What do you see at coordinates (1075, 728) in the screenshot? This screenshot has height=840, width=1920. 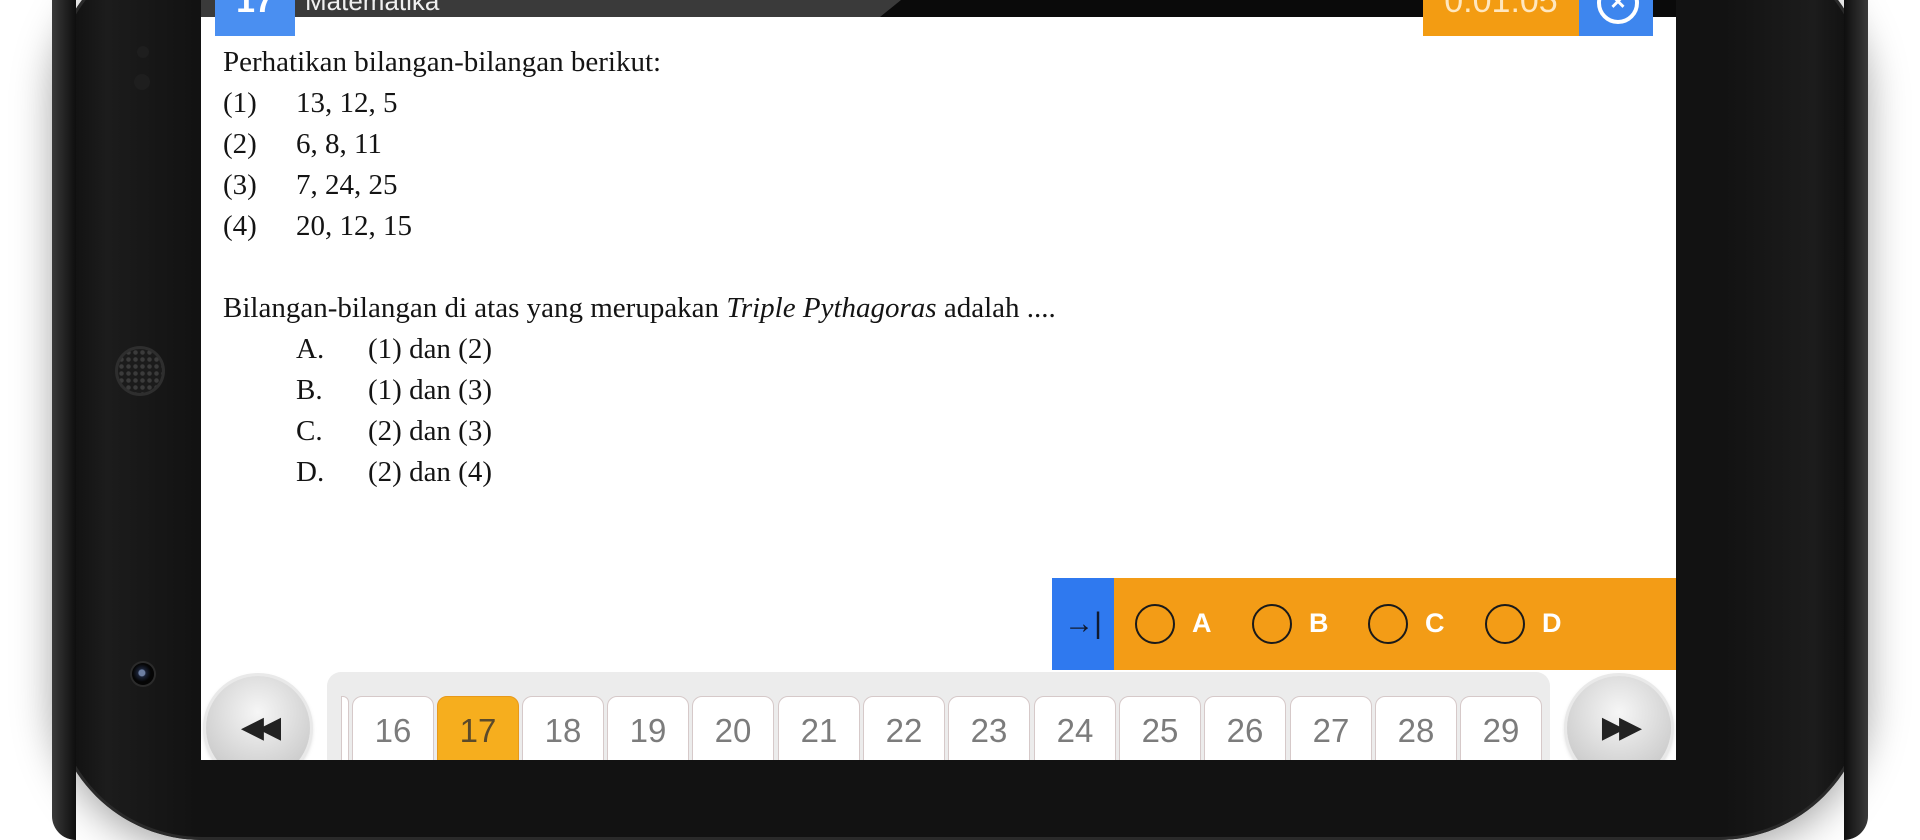 I see `page-button: 24` at bounding box center [1075, 728].